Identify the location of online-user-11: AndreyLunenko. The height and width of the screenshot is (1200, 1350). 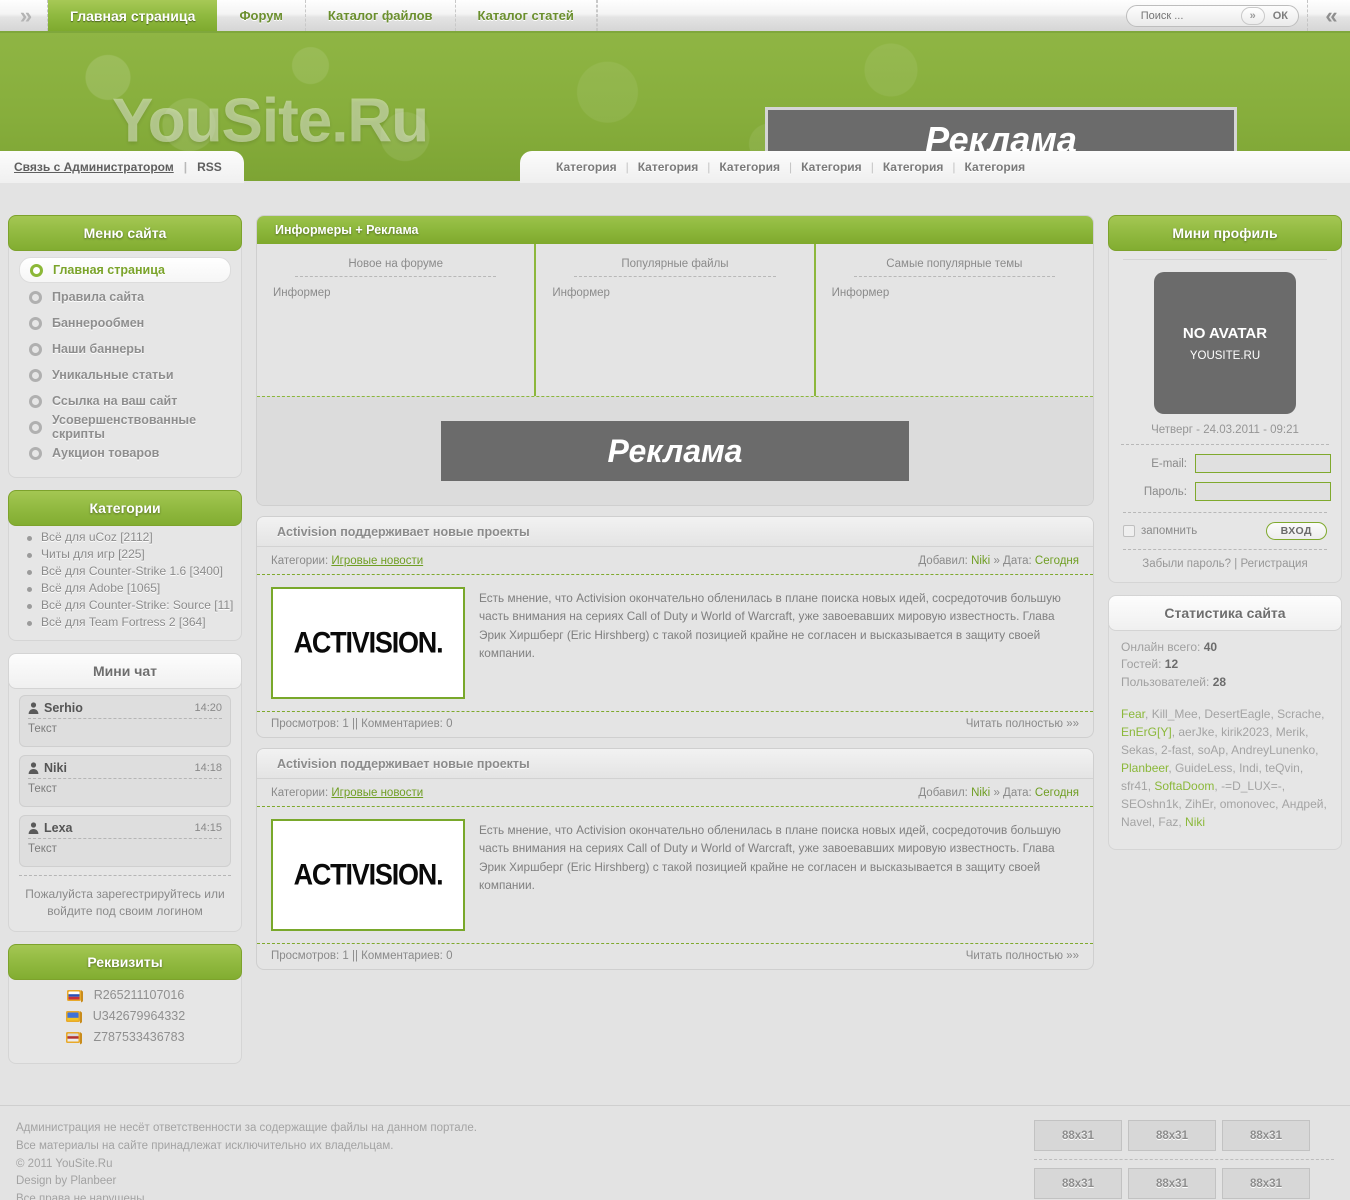
(1273, 750).